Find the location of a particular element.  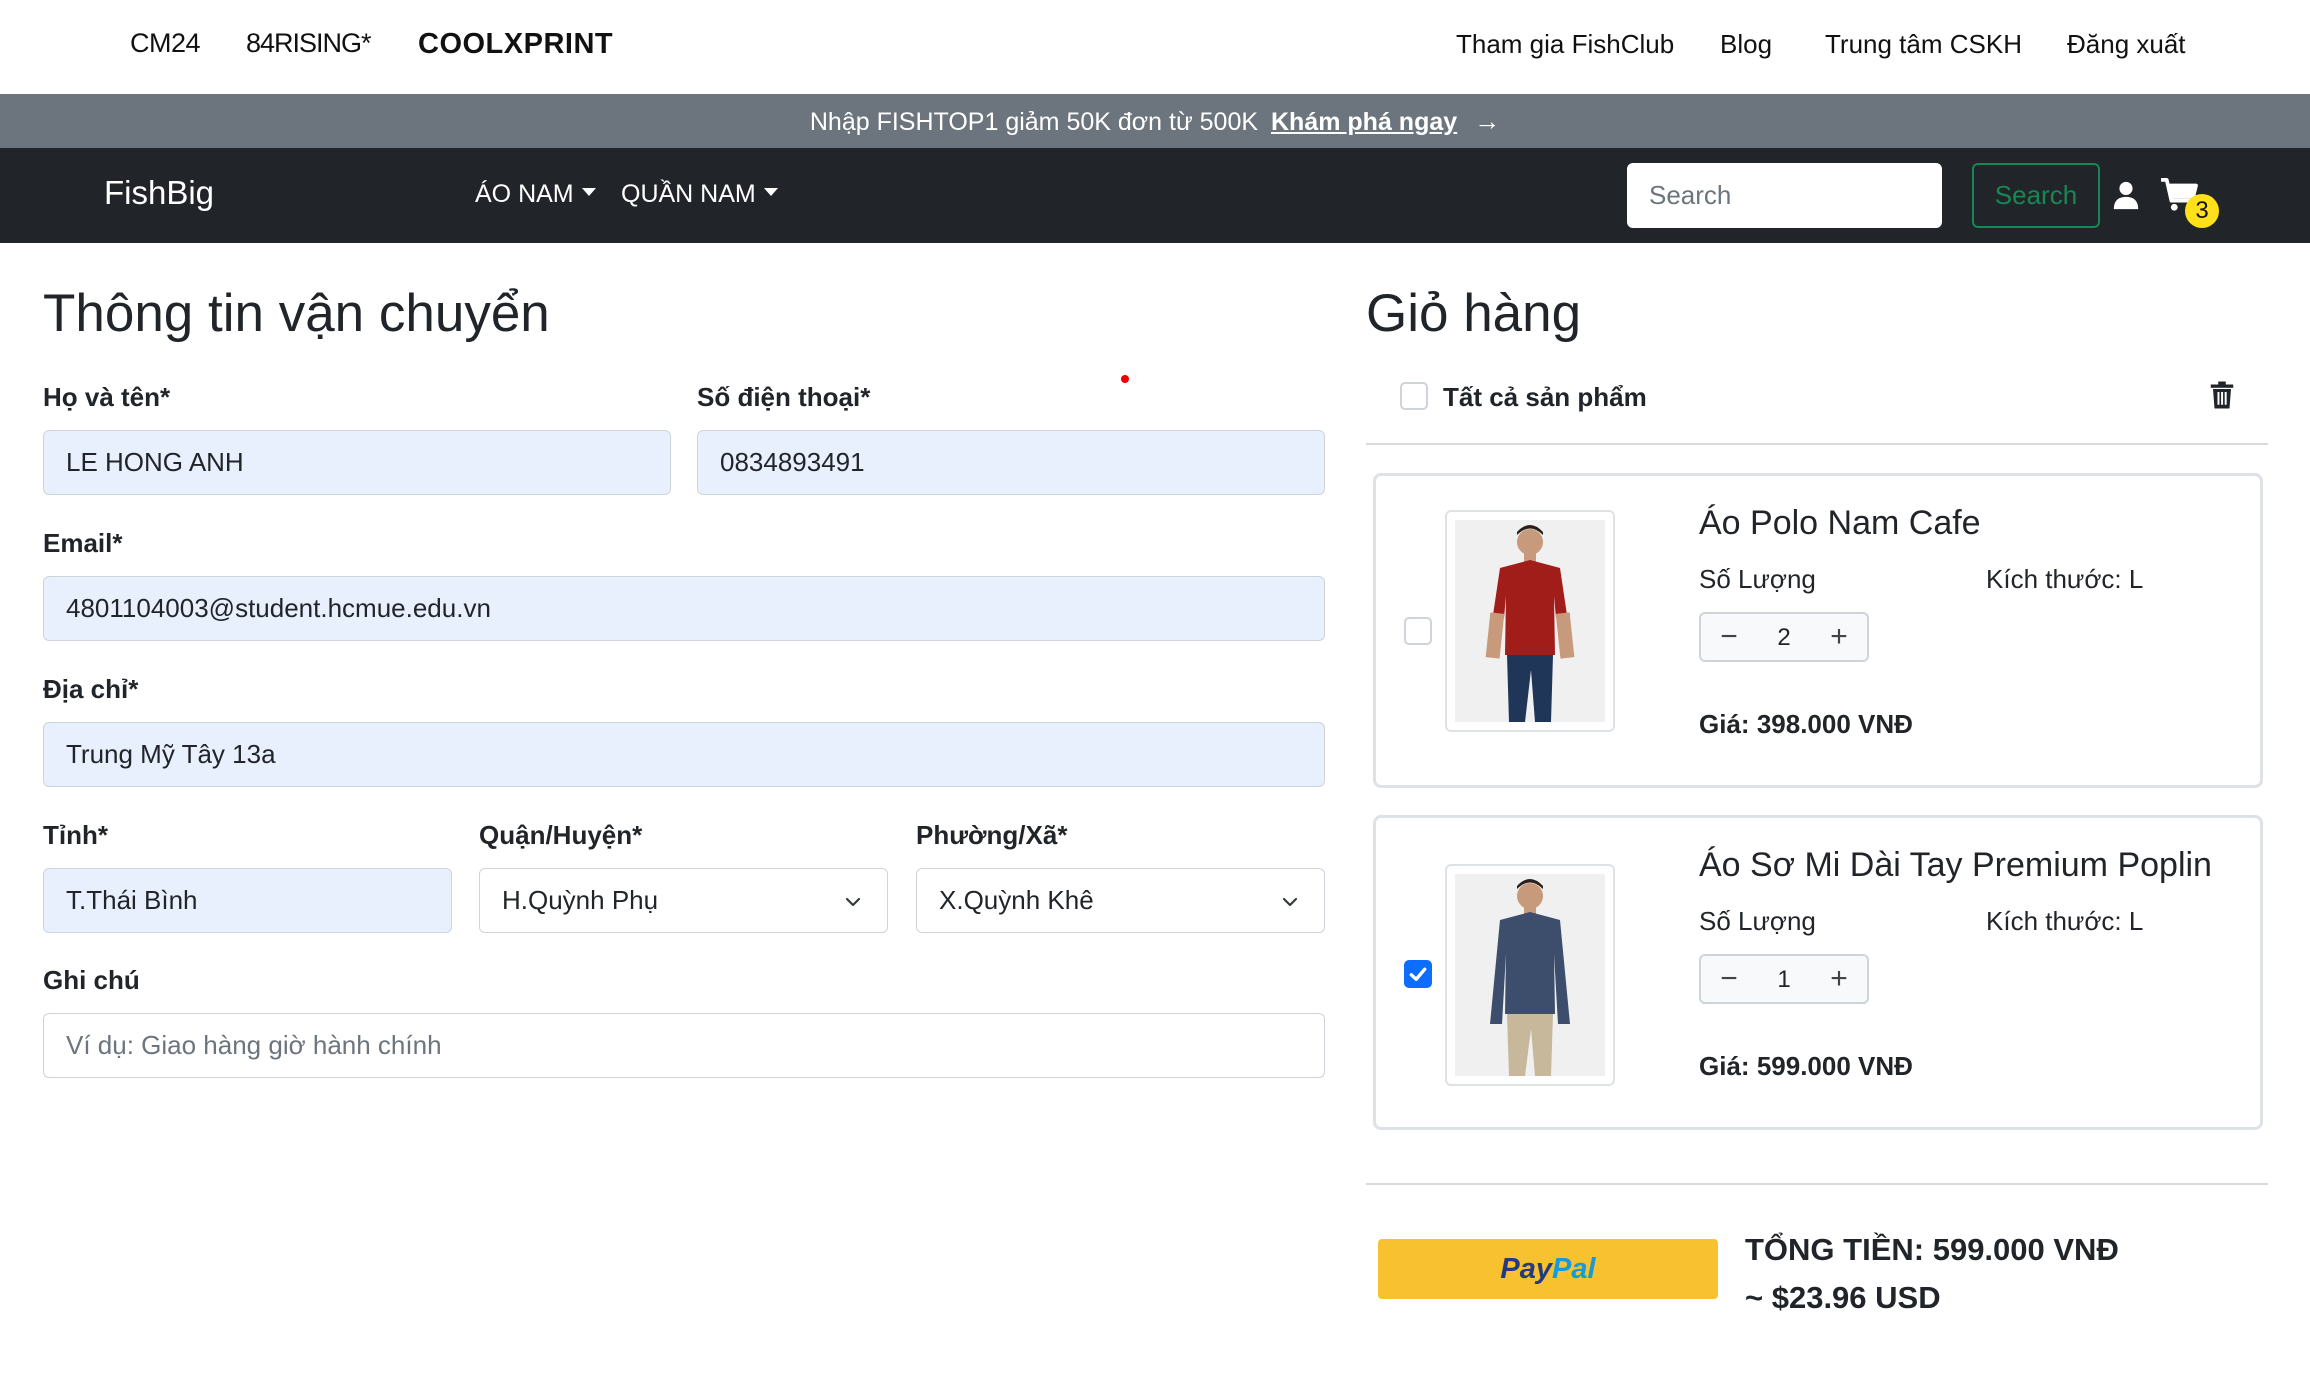

select-all-label: Tất cả sản phẩm is located at coordinates (1545, 397).